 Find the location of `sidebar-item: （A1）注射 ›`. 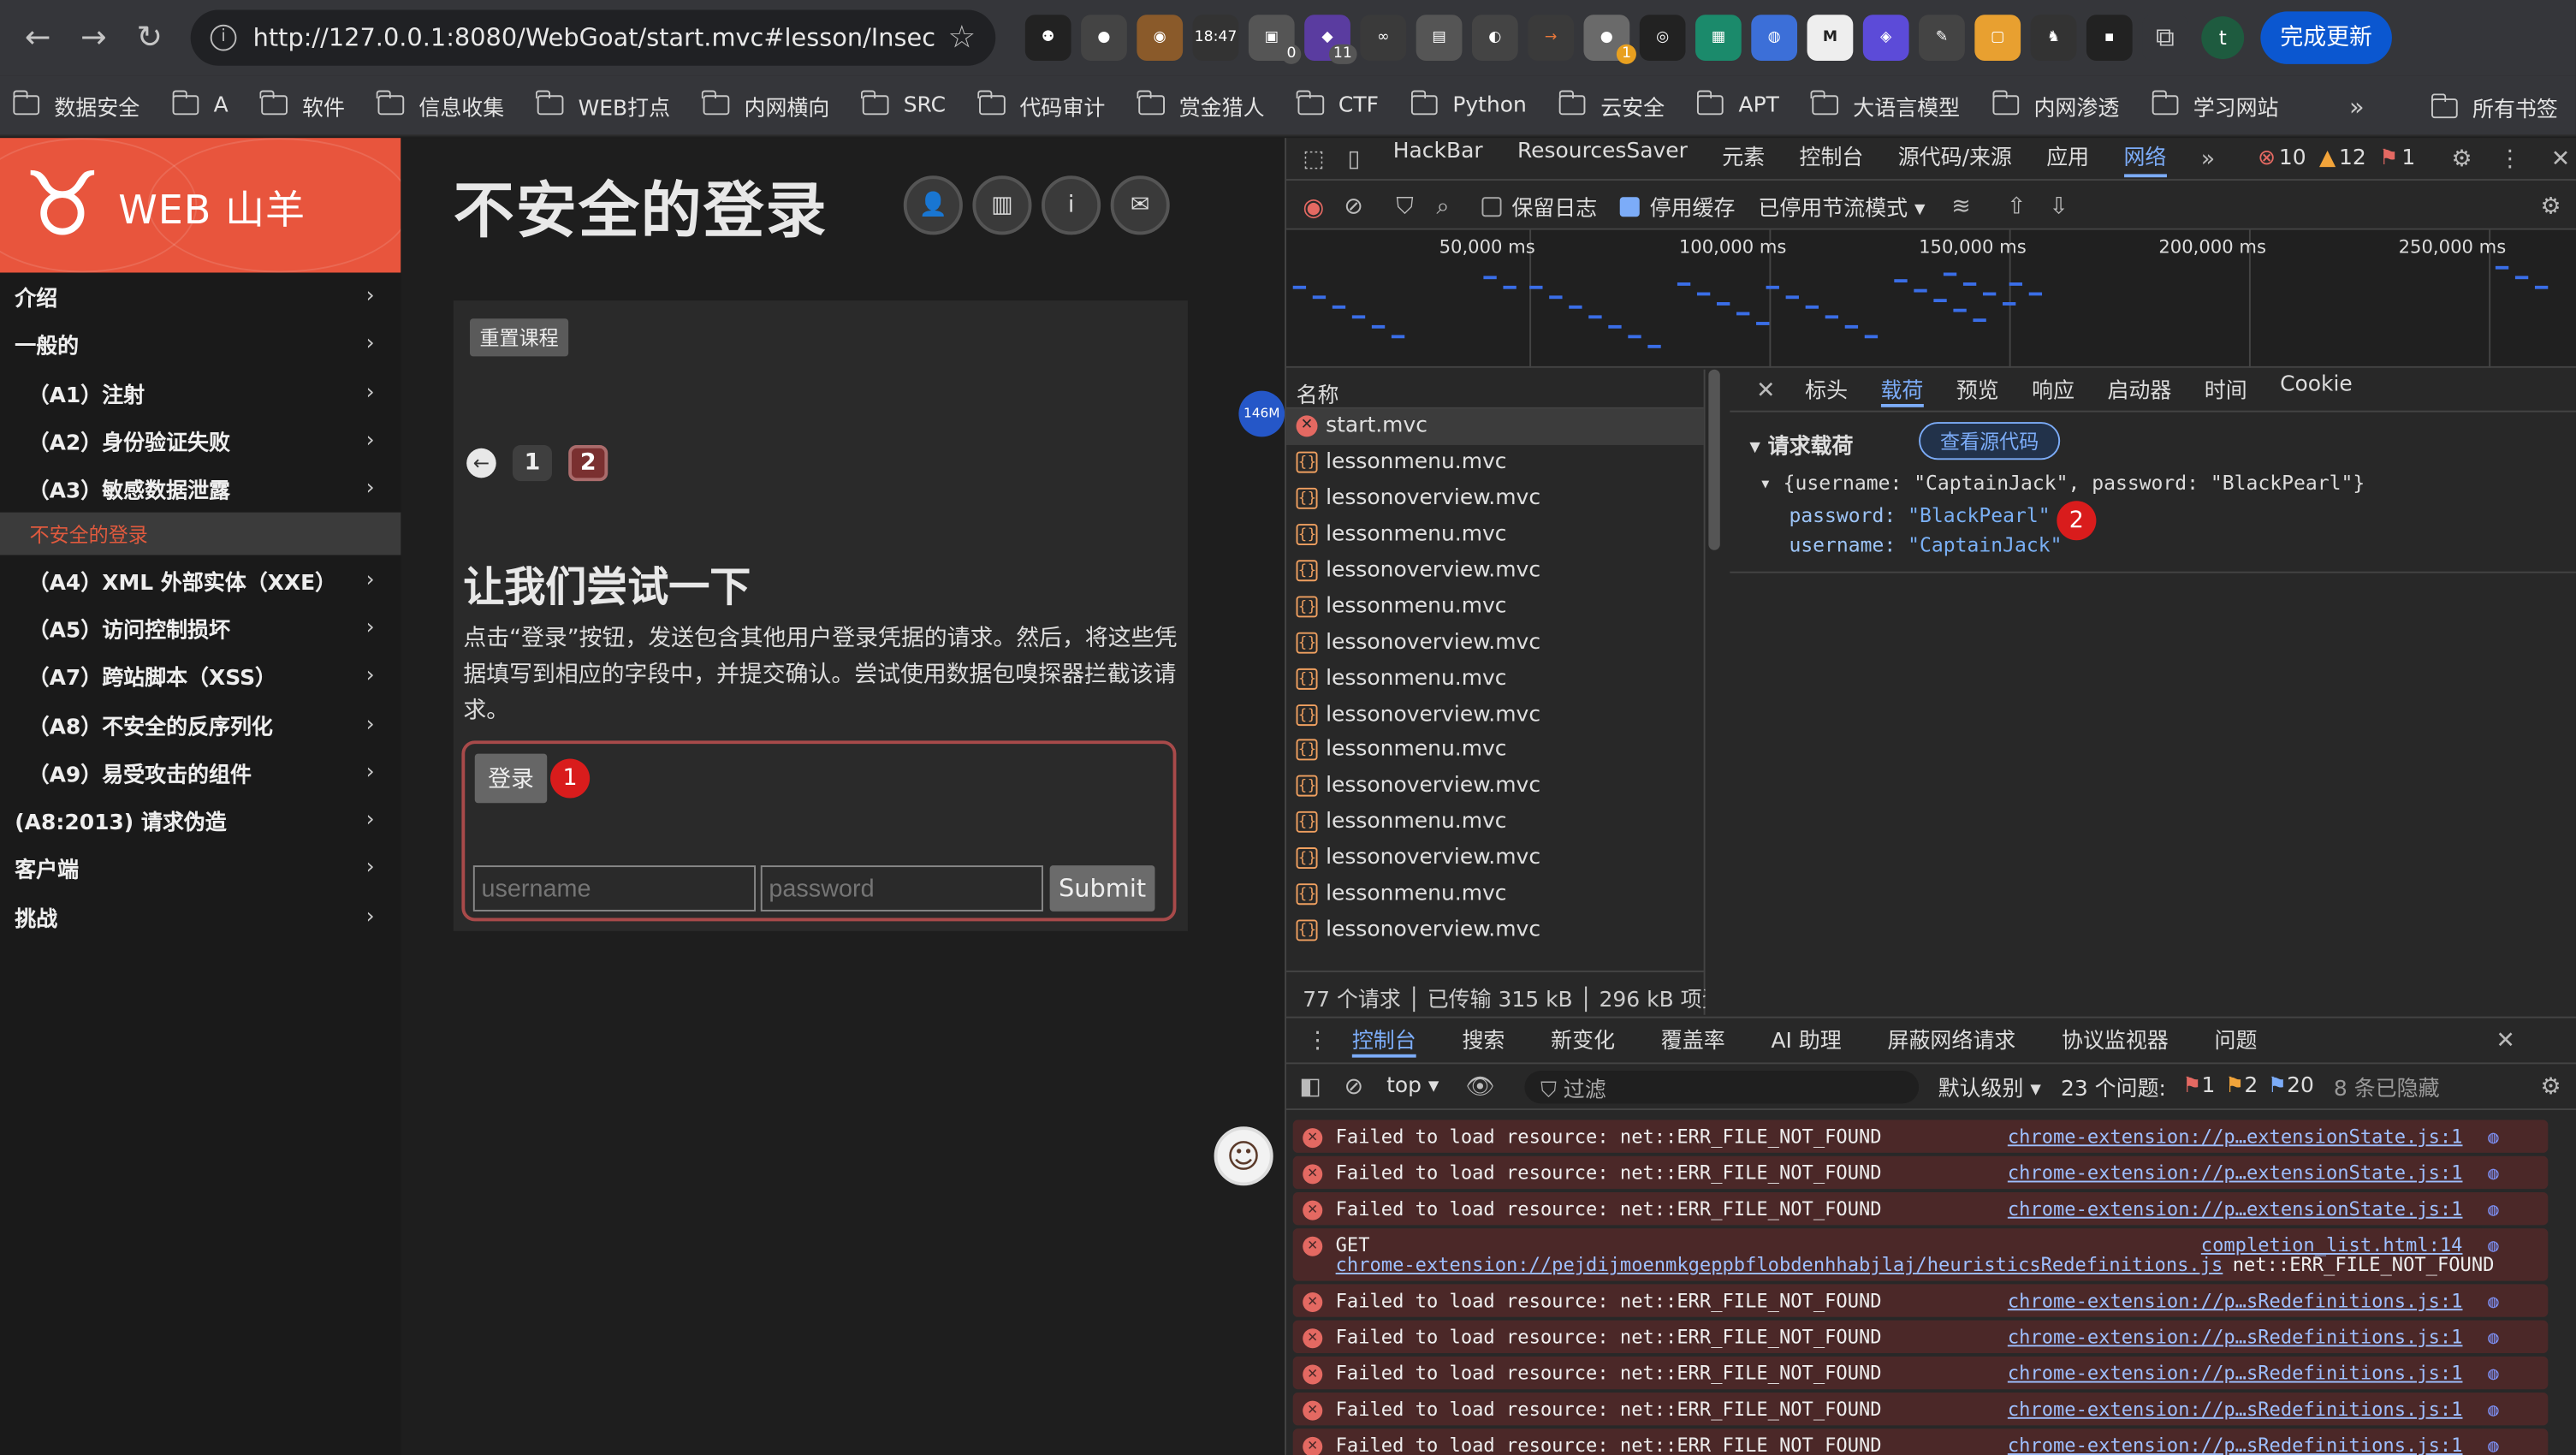

sidebar-item: （A1）注射 › is located at coordinates (200, 393).